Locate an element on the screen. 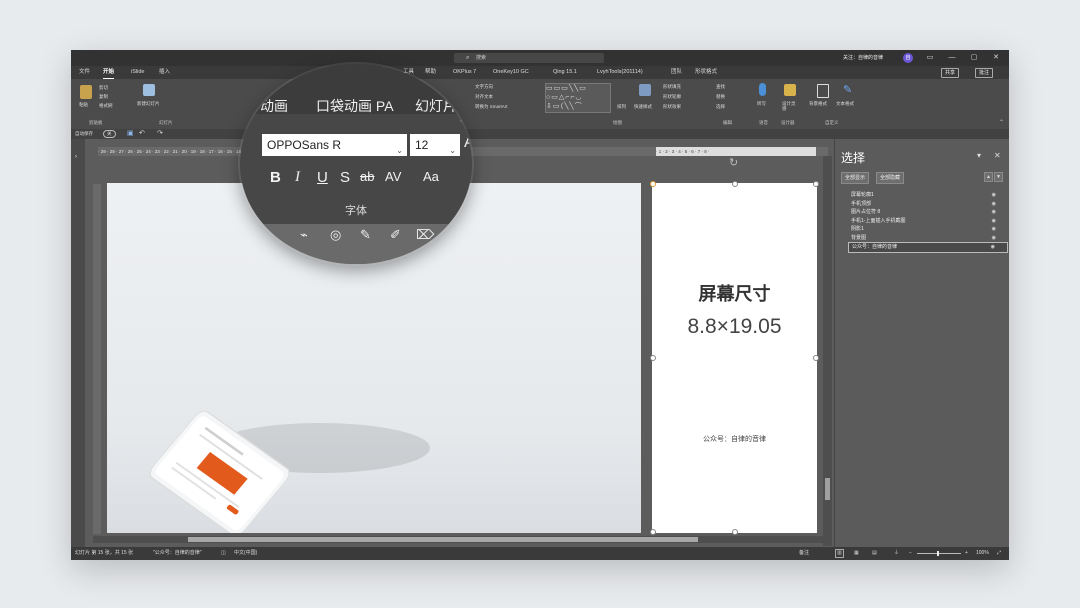  list-item: 屏幕轮廓1 ◉ is located at coordinates (928, 195).